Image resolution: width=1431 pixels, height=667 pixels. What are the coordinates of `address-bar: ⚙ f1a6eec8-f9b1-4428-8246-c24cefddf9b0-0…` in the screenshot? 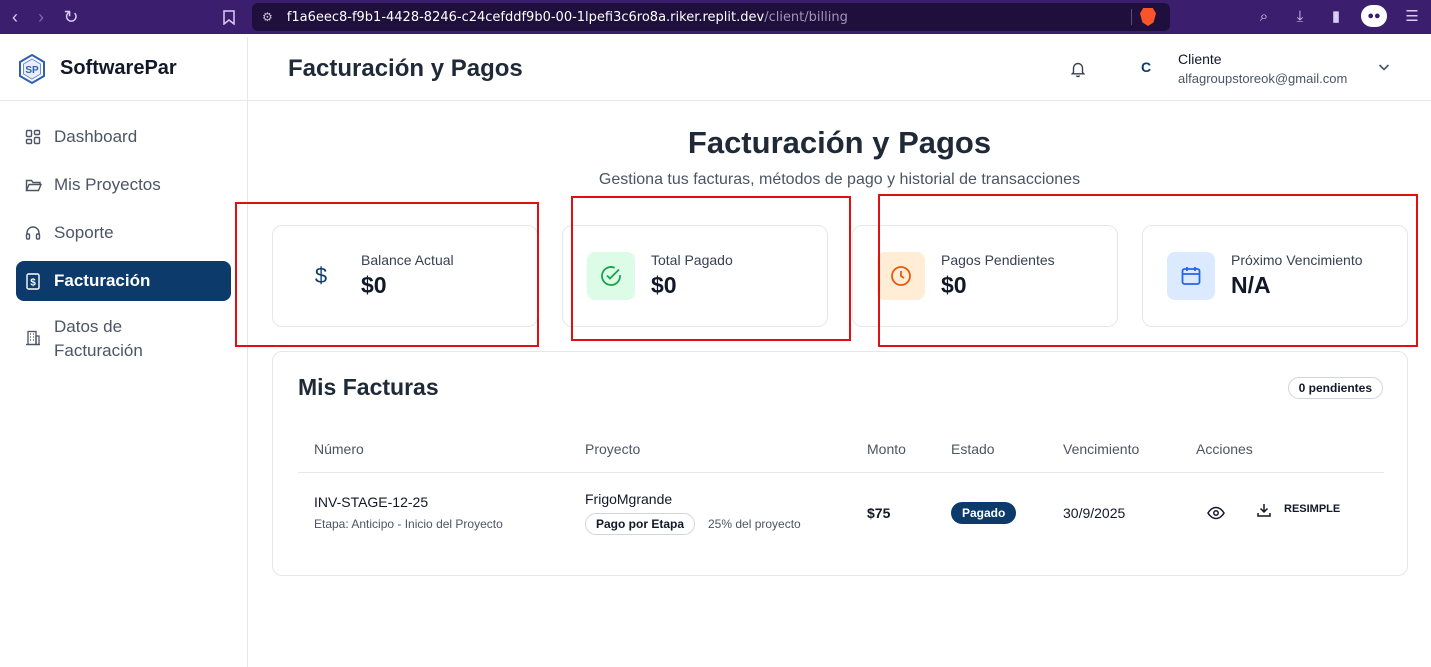 It's located at (711, 17).